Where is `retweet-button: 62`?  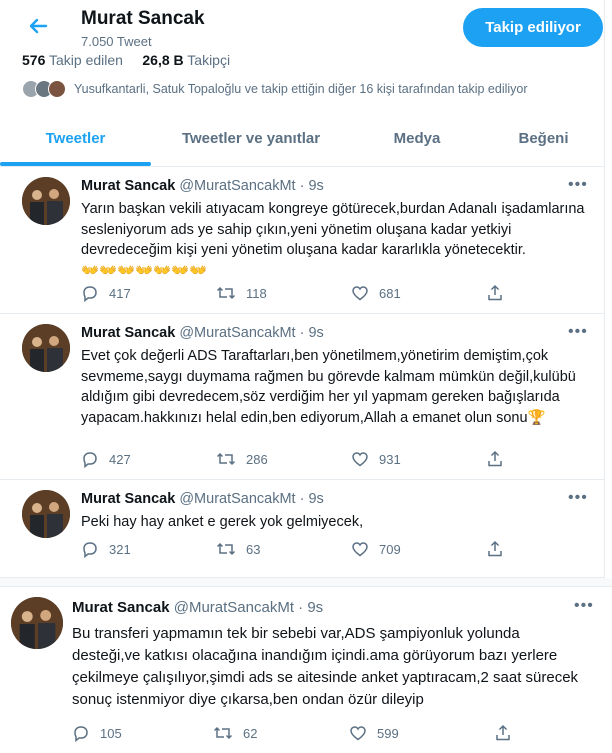 retweet-button: 62 is located at coordinates (235, 733).